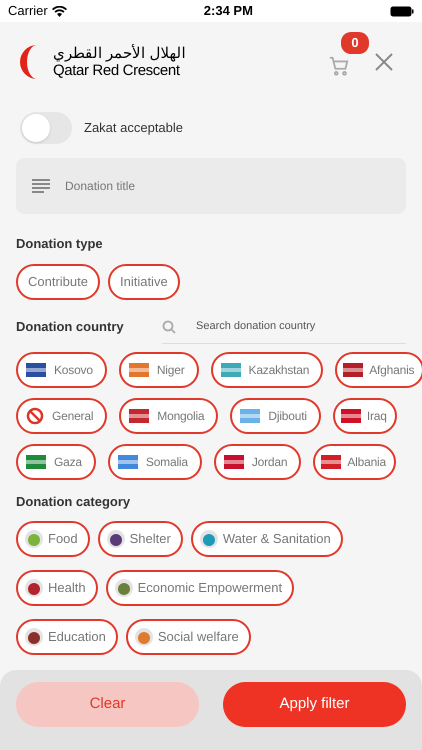  What do you see at coordinates (140, 539) in the screenshot?
I see `category-chip: Shelter` at bounding box center [140, 539].